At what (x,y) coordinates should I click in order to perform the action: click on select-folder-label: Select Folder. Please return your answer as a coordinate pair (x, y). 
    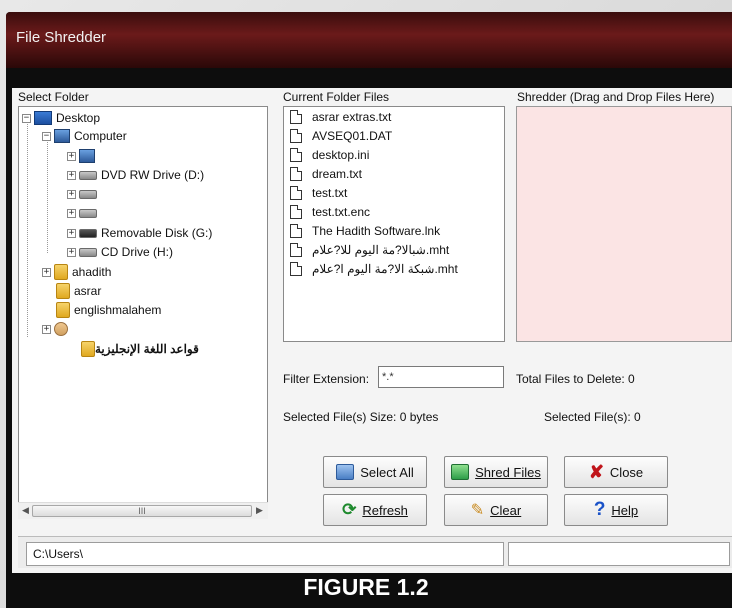
    Looking at the image, I should click on (53, 97).